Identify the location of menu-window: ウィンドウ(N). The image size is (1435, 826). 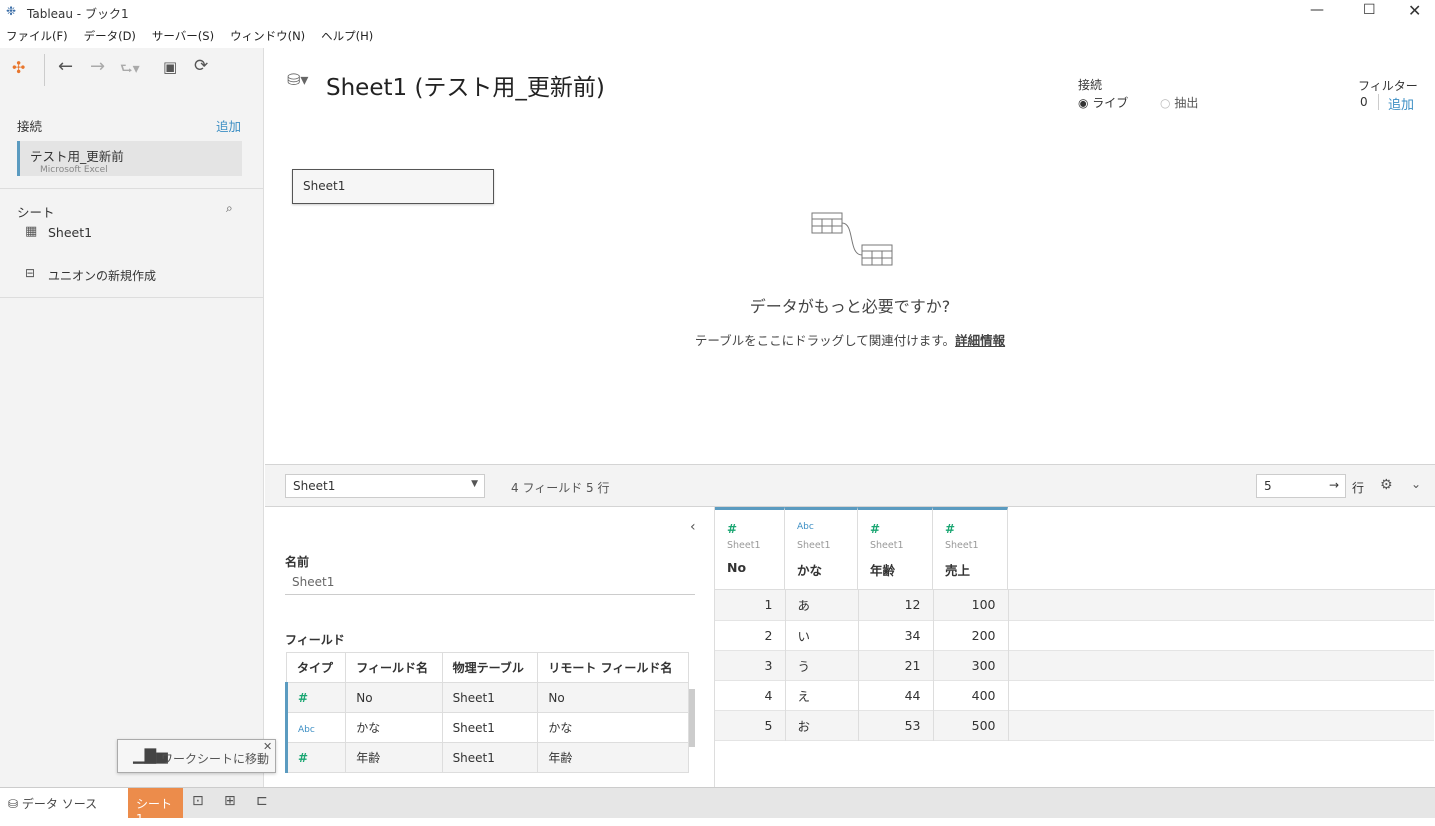
(267, 36).